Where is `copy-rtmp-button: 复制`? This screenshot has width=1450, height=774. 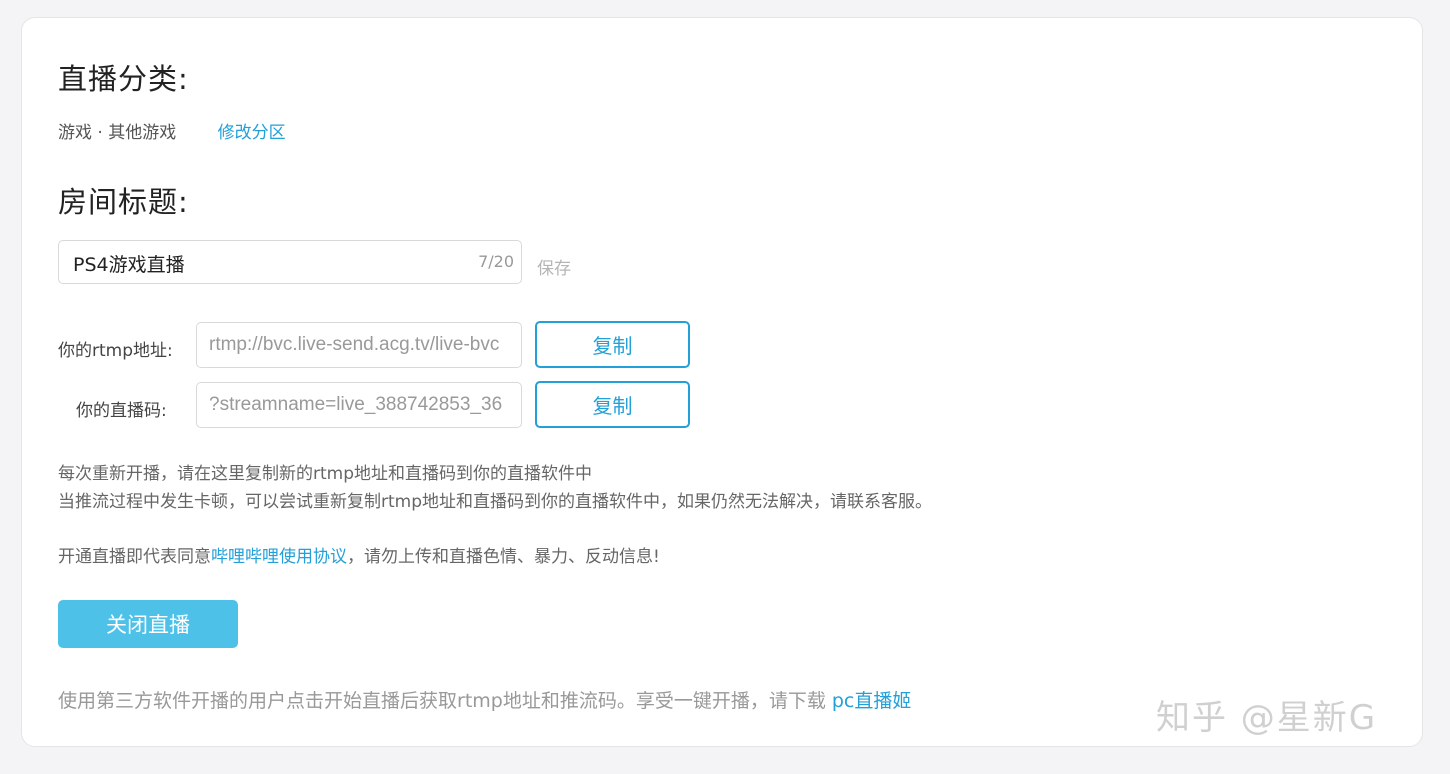 copy-rtmp-button: 复制 is located at coordinates (612, 344).